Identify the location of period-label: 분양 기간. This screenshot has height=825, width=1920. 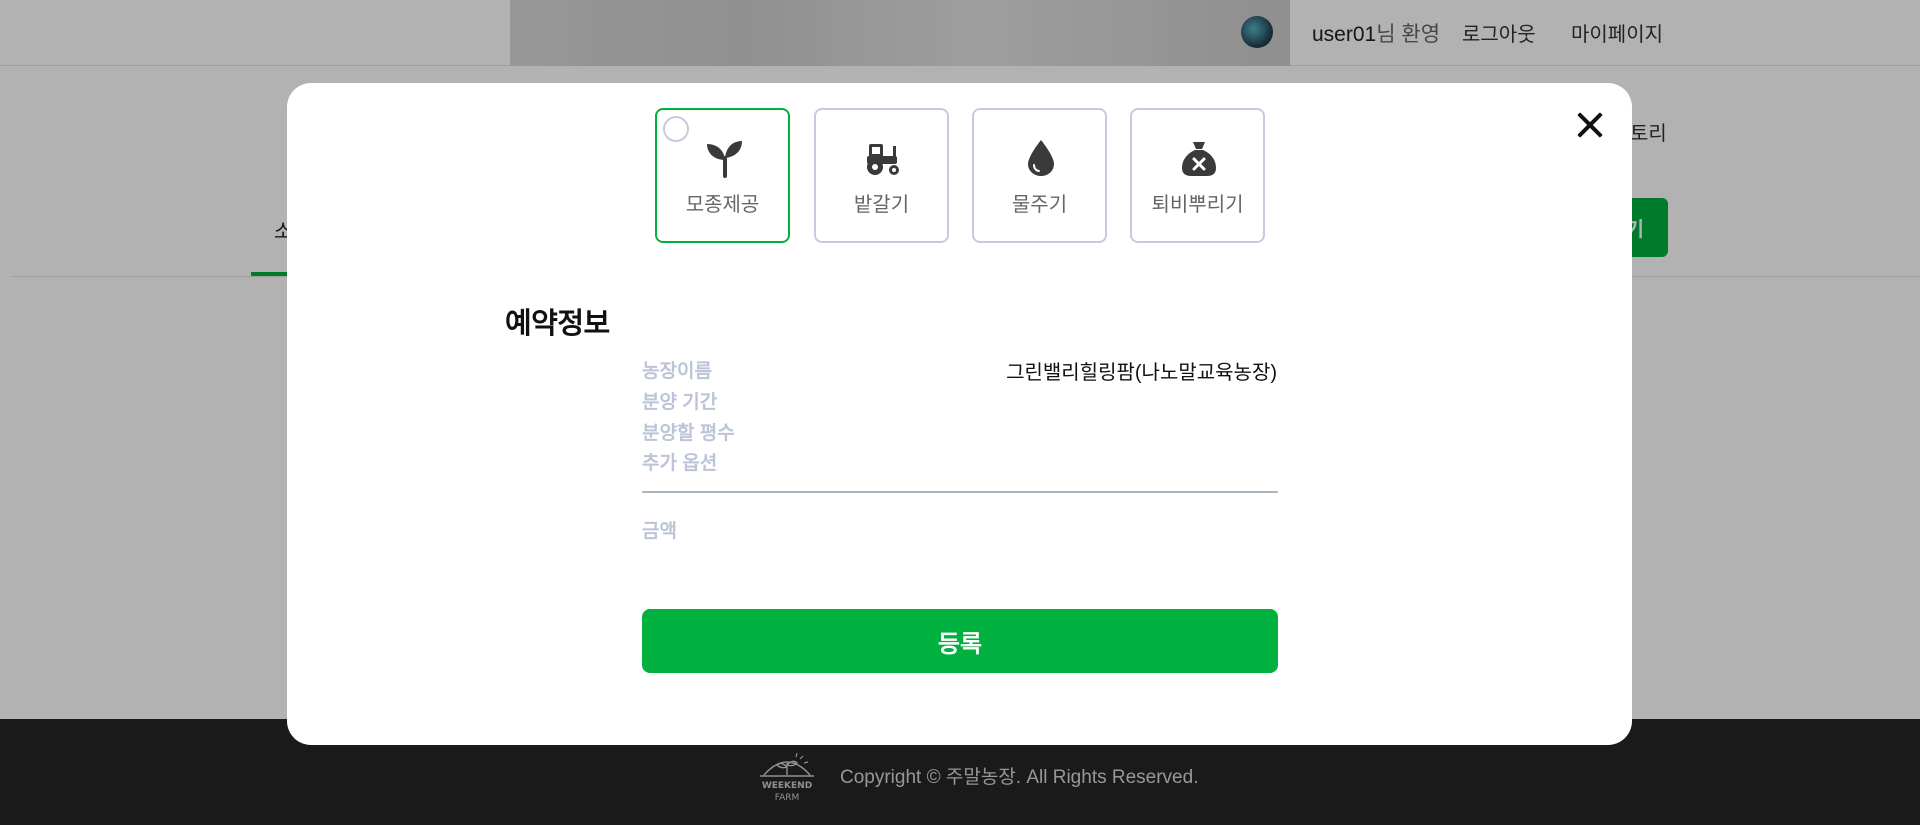
(680, 402).